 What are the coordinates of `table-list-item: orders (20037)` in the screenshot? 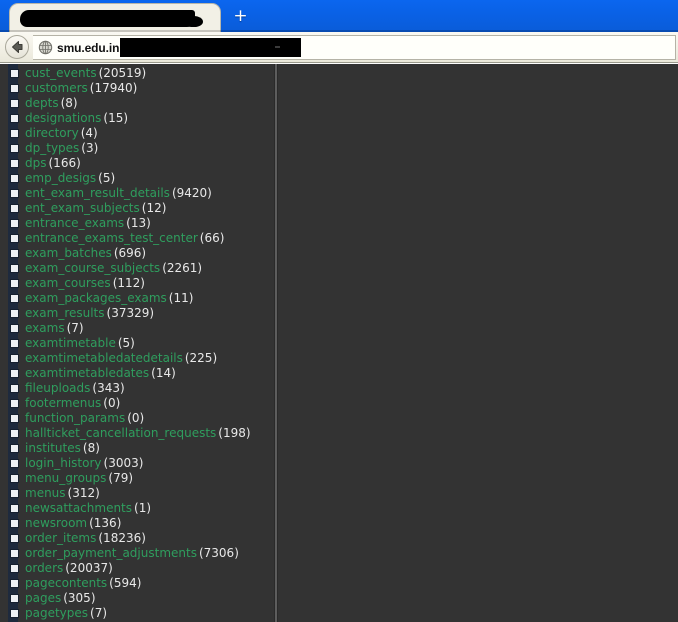 It's located at (136, 568).